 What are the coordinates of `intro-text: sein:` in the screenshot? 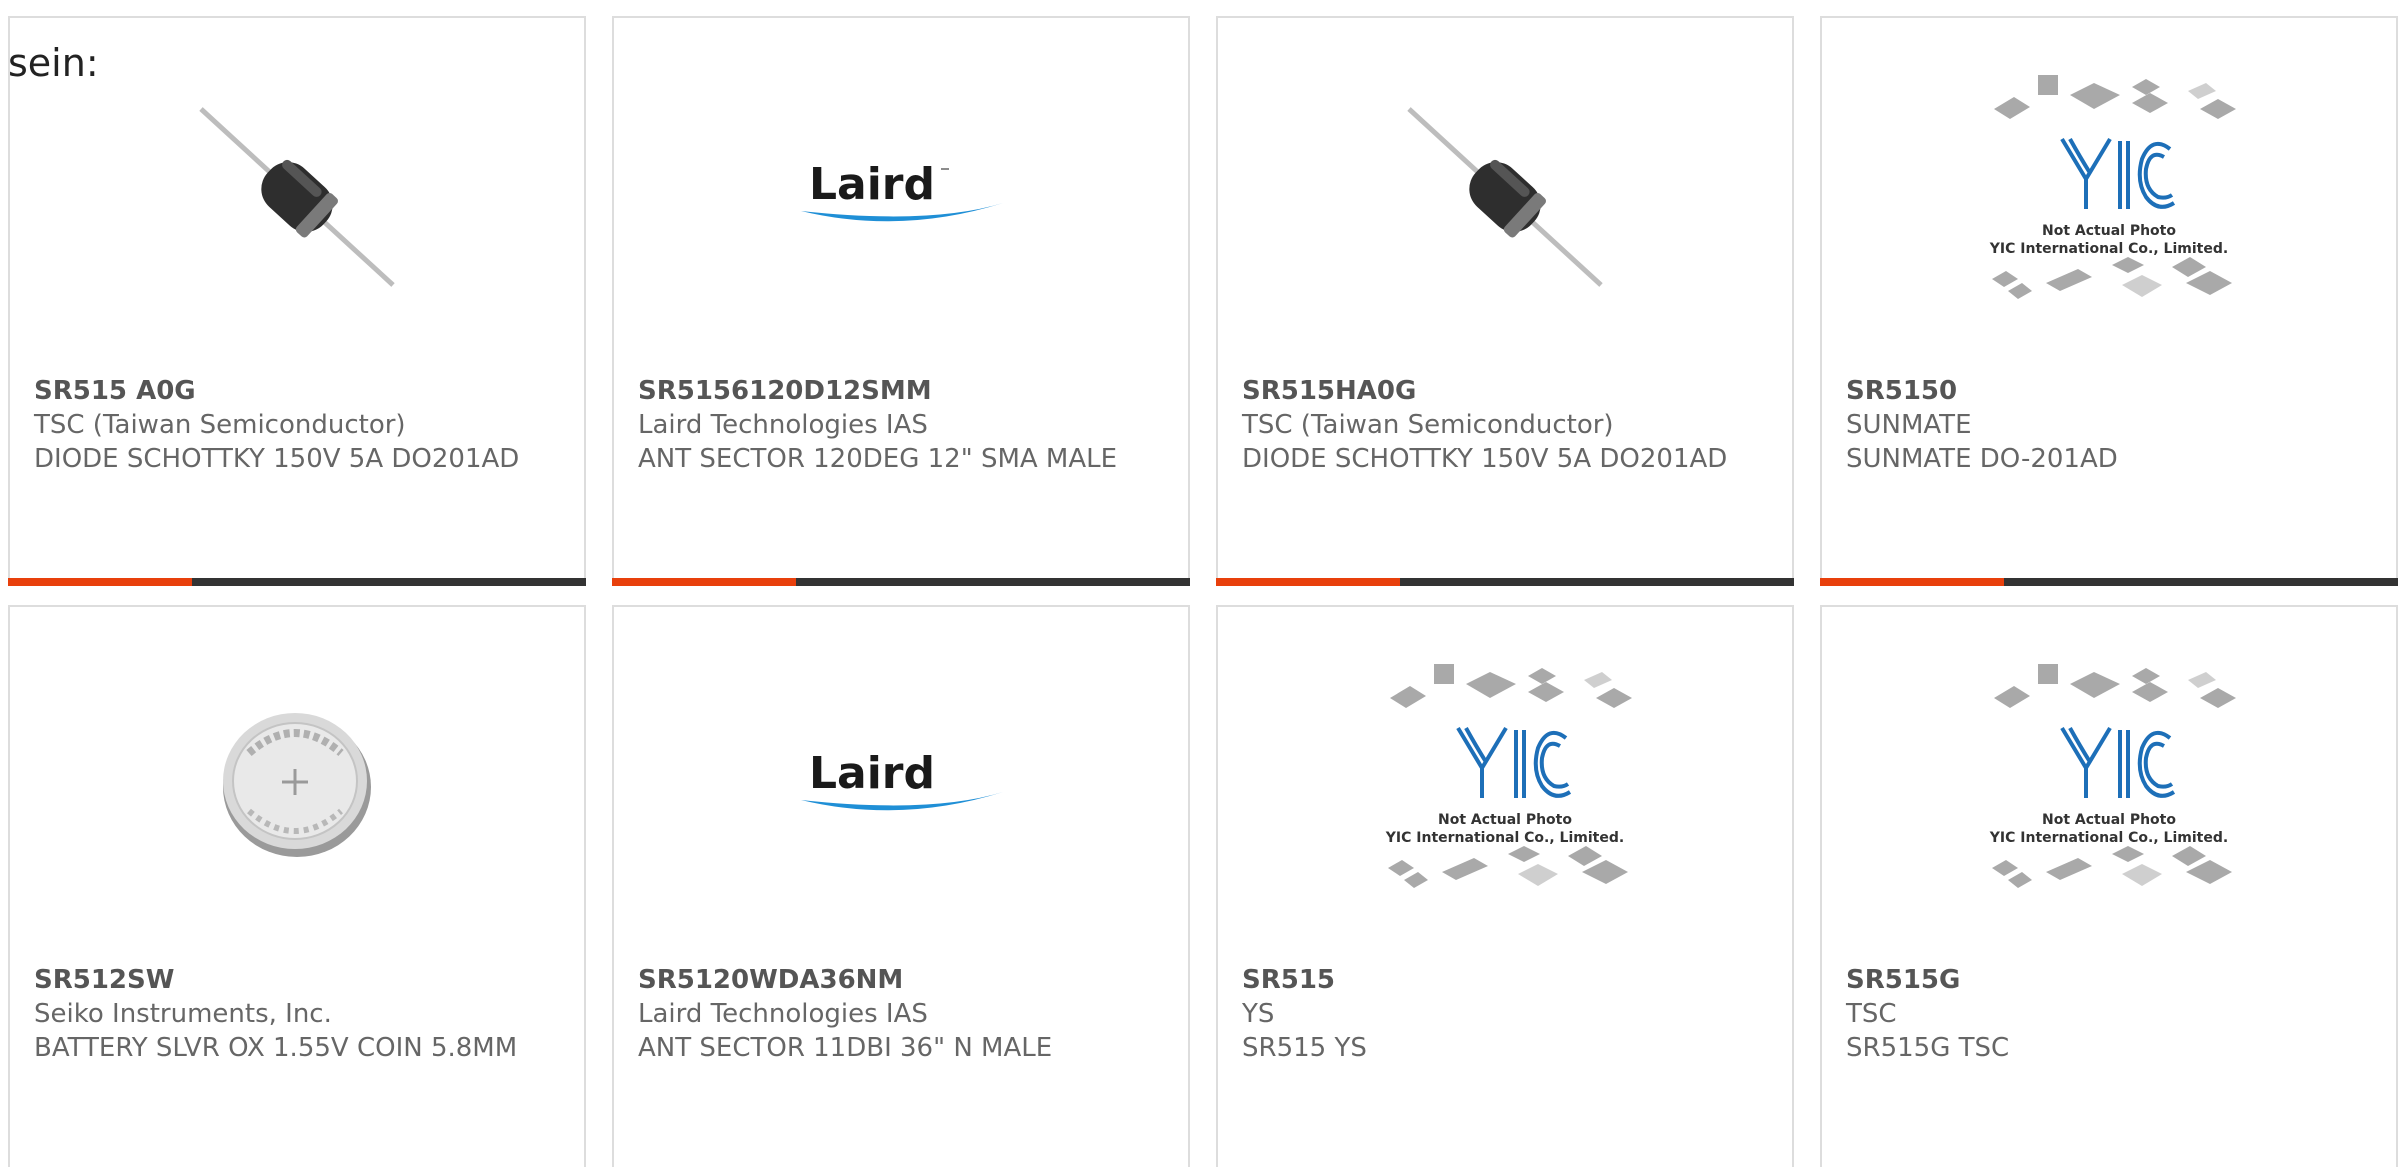 It's located at (53, 63).